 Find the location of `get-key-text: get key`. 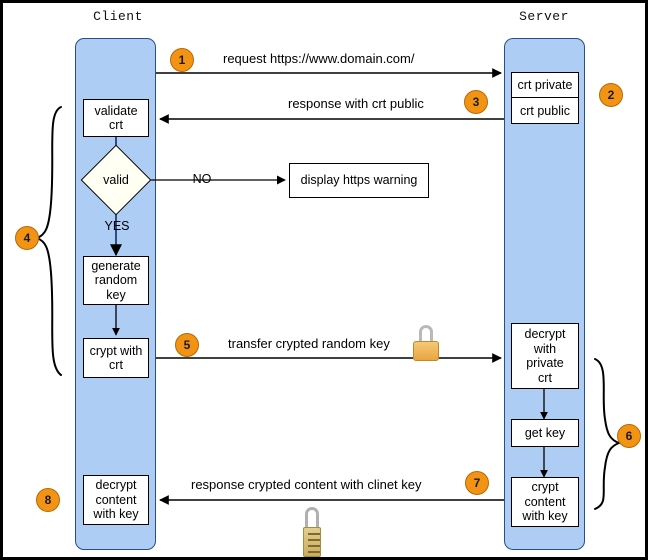

get-key-text: get key is located at coordinates (545, 432).